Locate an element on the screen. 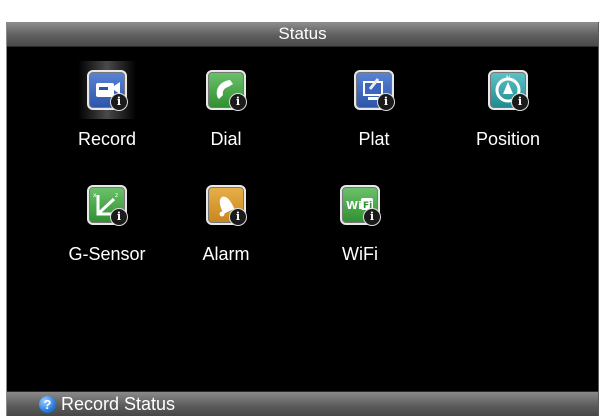 Image resolution: width=601 pixels, height=416 pixels. menu-item-alarm: i Alarm is located at coordinates (226, 225).